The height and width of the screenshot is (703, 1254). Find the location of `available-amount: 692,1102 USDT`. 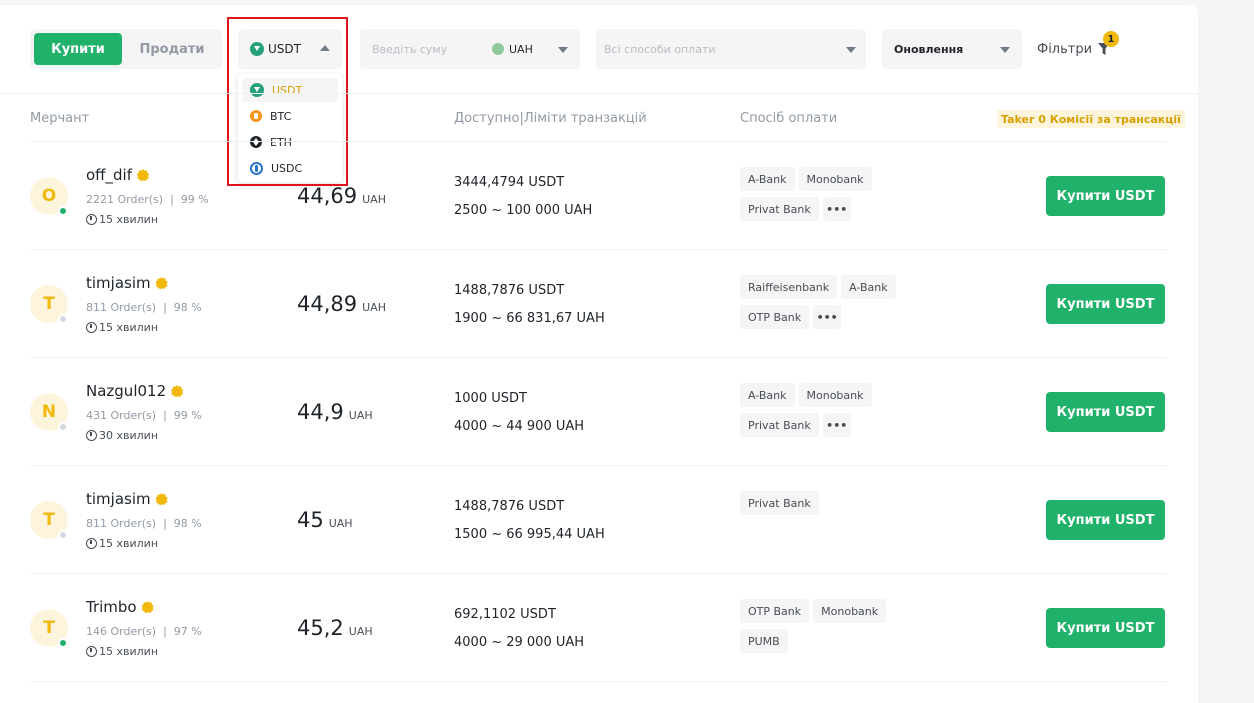

available-amount: 692,1102 USDT is located at coordinates (505, 614).